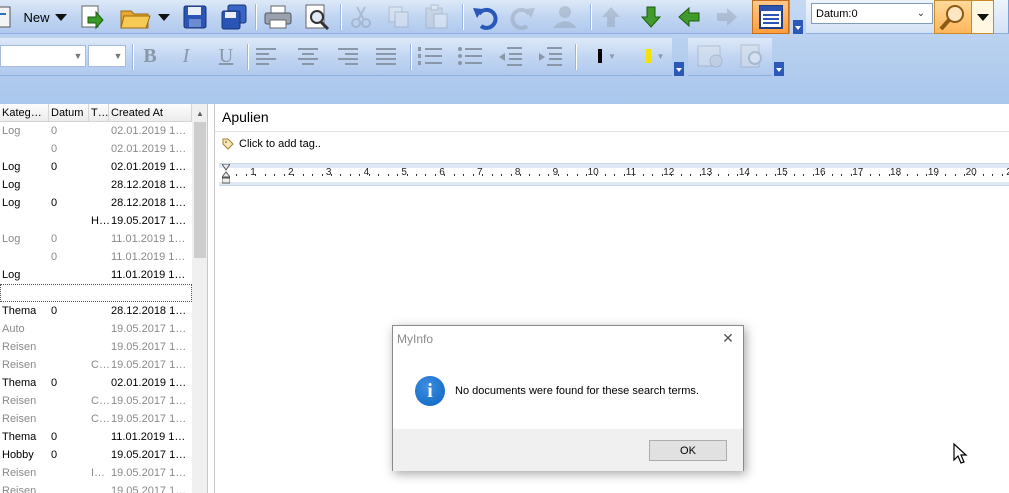 This screenshot has height=493, width=1009. What do you see at coordinates (415, 339) in the screenshot?
I see `dialog-title: MyInfo` at bounding box center [415, 339].